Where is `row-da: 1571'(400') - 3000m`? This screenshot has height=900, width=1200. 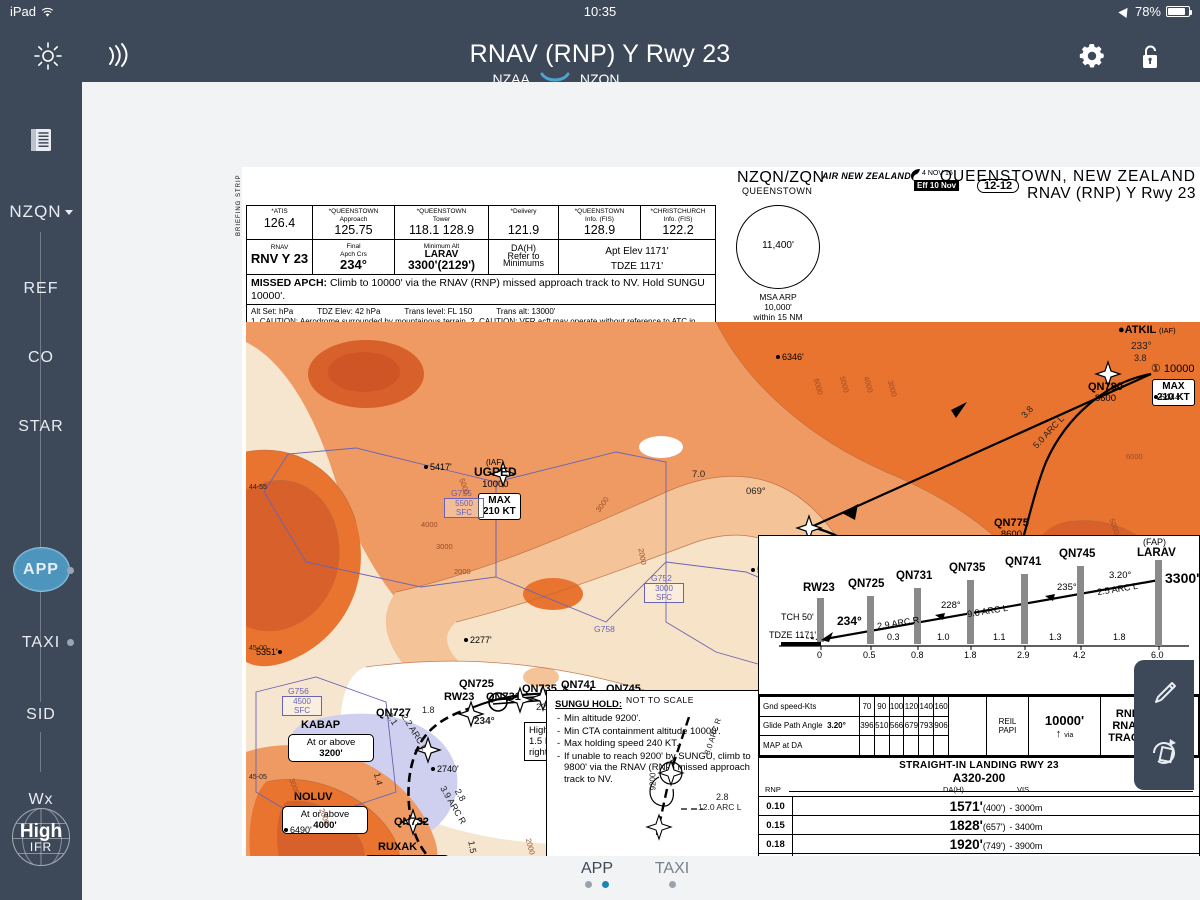
row-da: 1571'(400') - 3000m is located at coordinates (996, 806).